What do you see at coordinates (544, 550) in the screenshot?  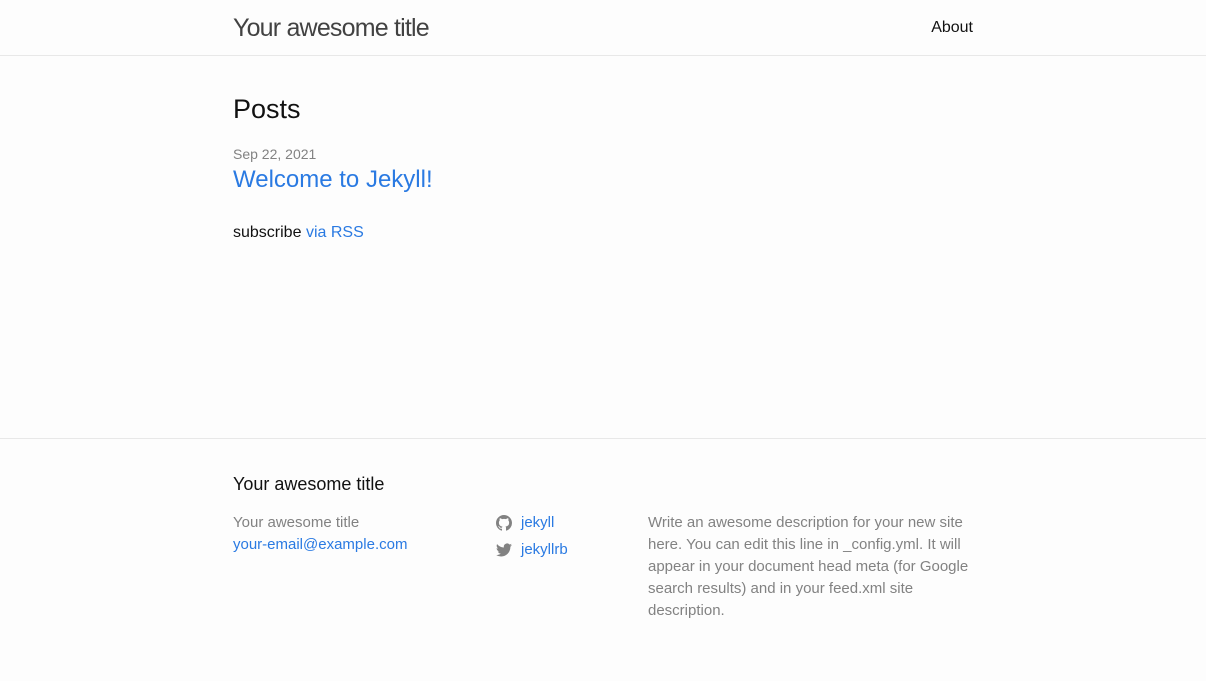 I see `twitter-link: jekyllrb` at bounding box center [544, 550].